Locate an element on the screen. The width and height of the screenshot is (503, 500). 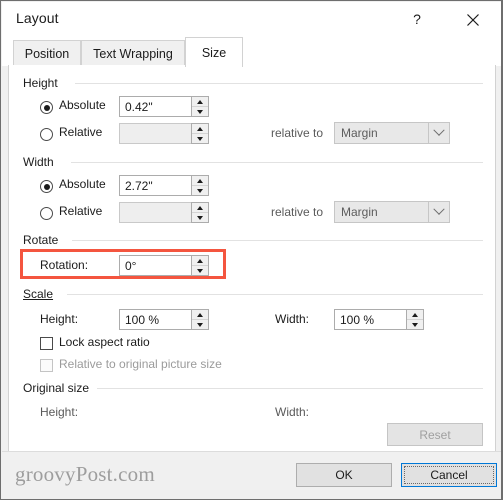
lock-aspect-ratio-checkbox is located at coordinates (46, 343).